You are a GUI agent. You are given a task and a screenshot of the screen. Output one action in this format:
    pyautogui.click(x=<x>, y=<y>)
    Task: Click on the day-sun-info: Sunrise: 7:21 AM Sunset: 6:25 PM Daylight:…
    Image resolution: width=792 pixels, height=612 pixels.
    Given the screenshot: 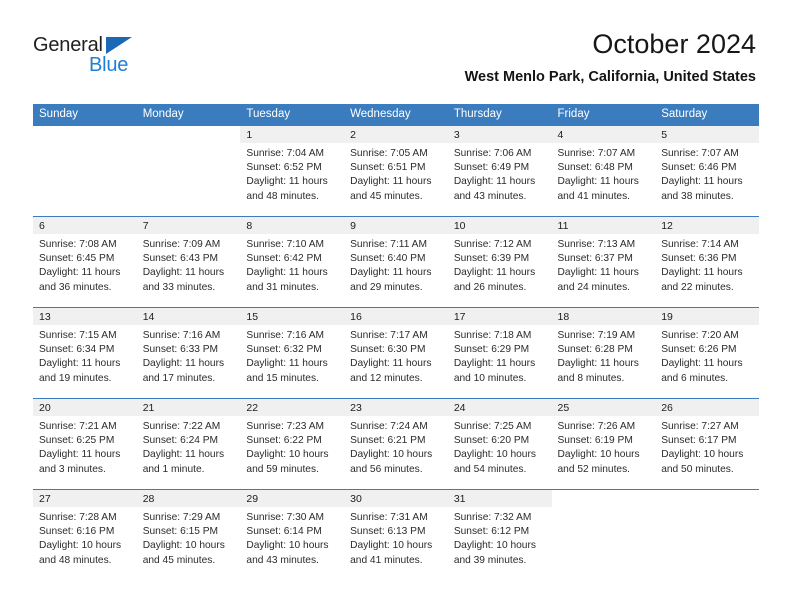 What is the action you would take?
    pyautogui.click(x=85, y=446)
    